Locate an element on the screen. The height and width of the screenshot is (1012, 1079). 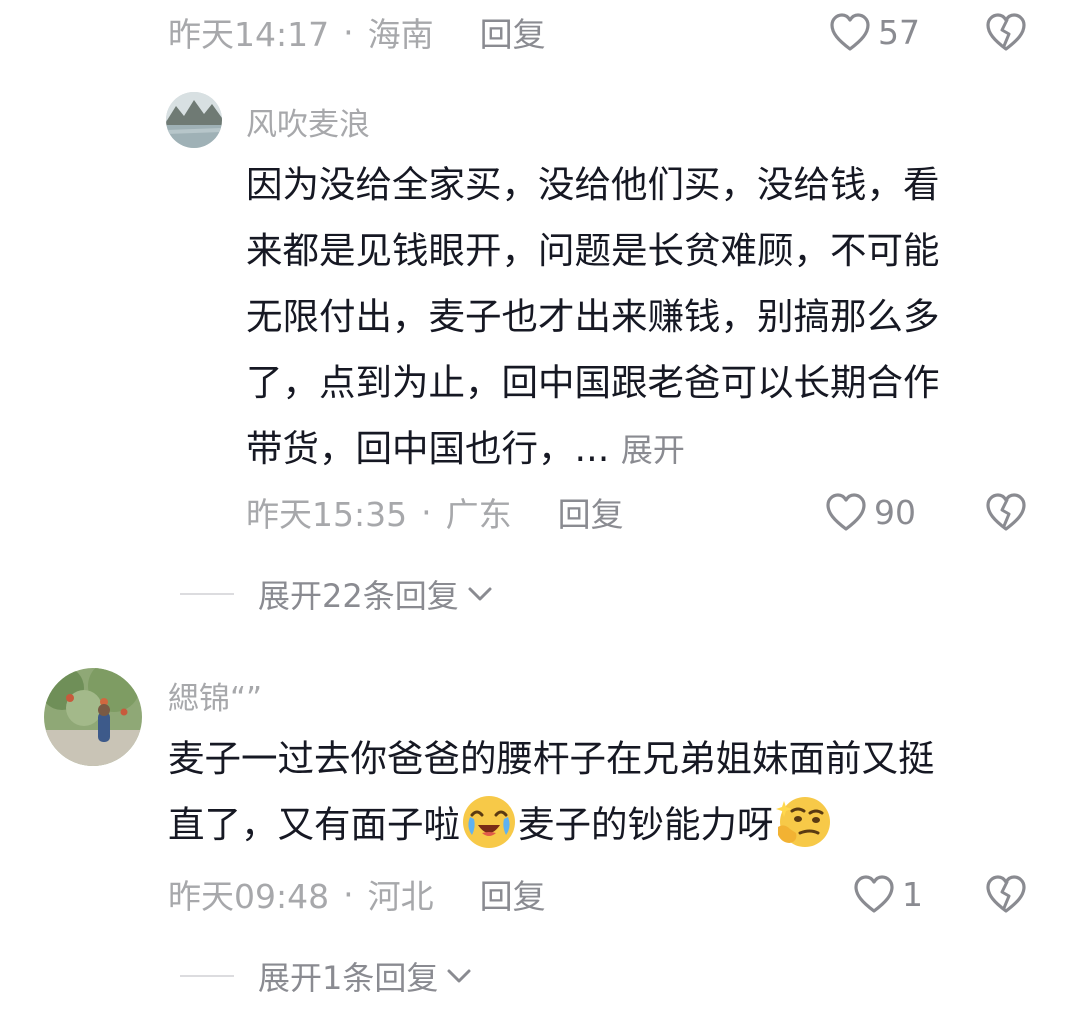
comment-text-line: 了，点到为止，回中国跟老爸可以长期合作 is located at coordinates (593, 382).